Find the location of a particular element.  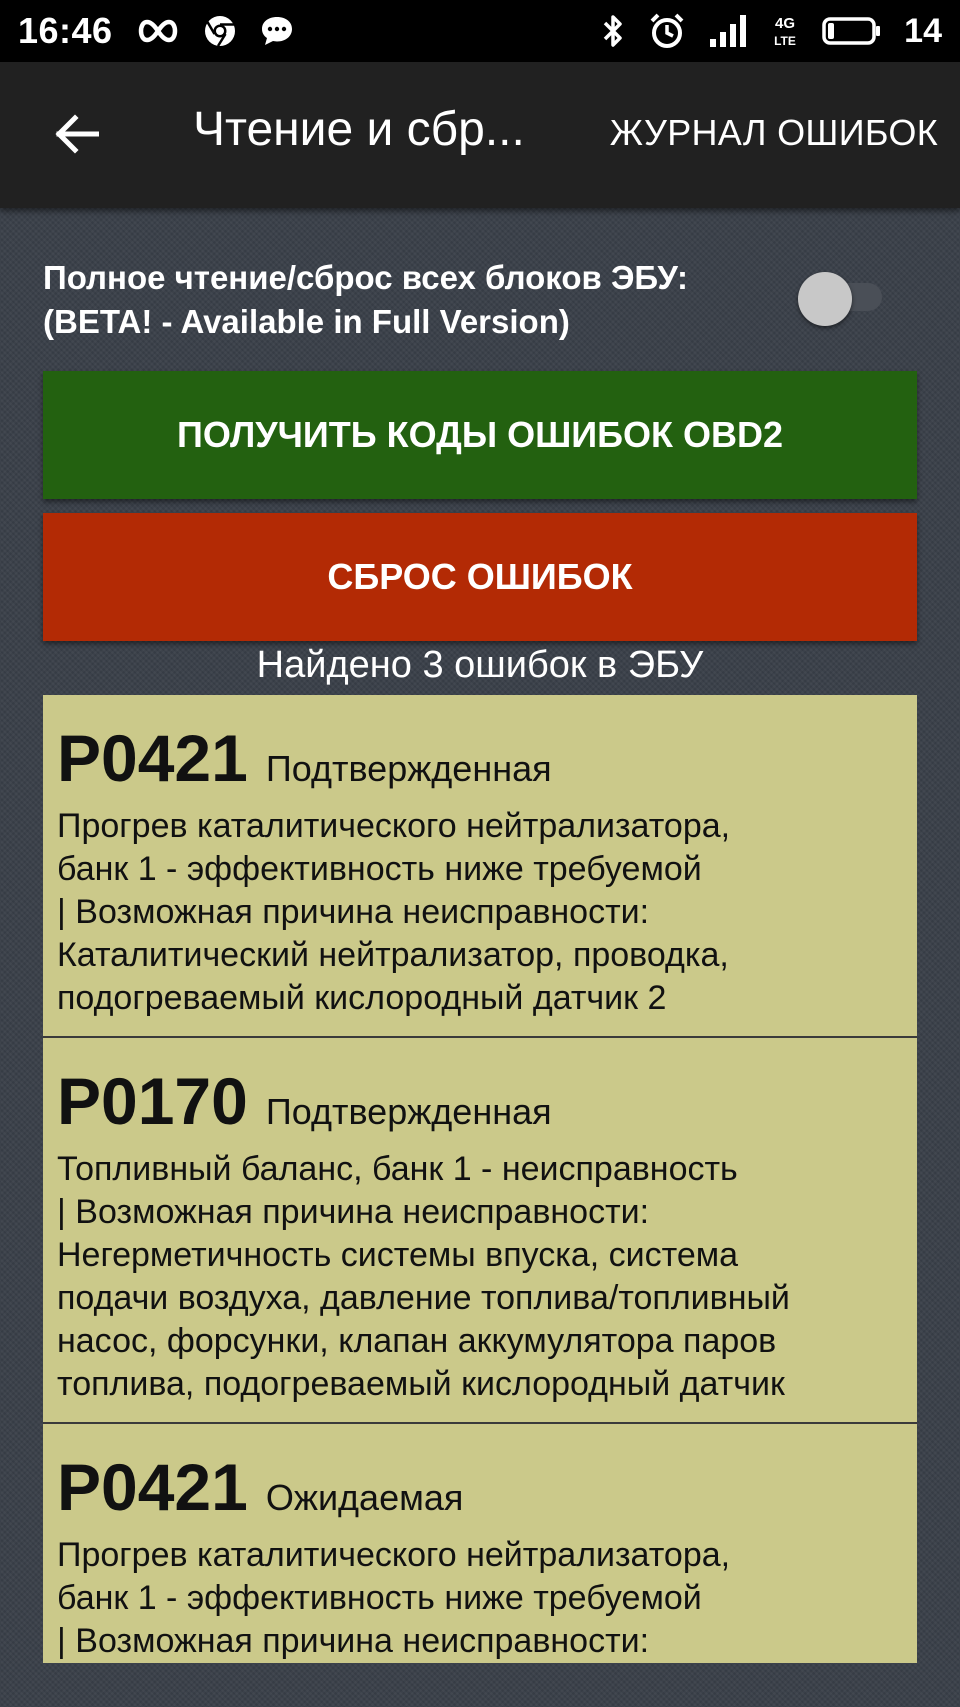

error-desc-line: Топливный баланс, банк 1 - неисправность is located at coordinates (397, 1169).